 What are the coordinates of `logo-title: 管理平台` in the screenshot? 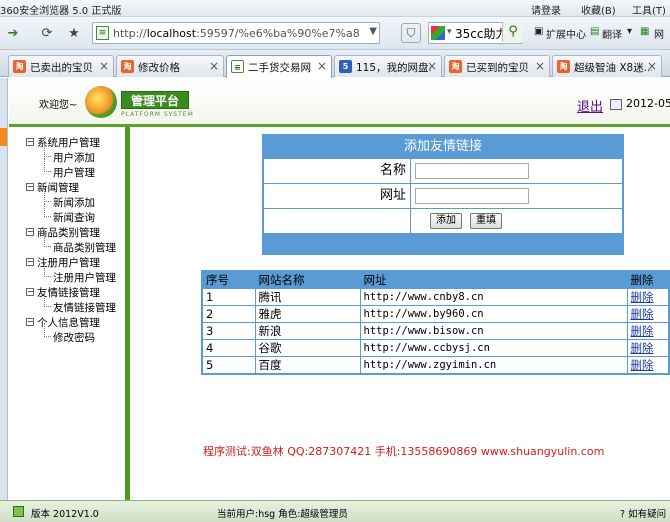 It's located at (155, 100).